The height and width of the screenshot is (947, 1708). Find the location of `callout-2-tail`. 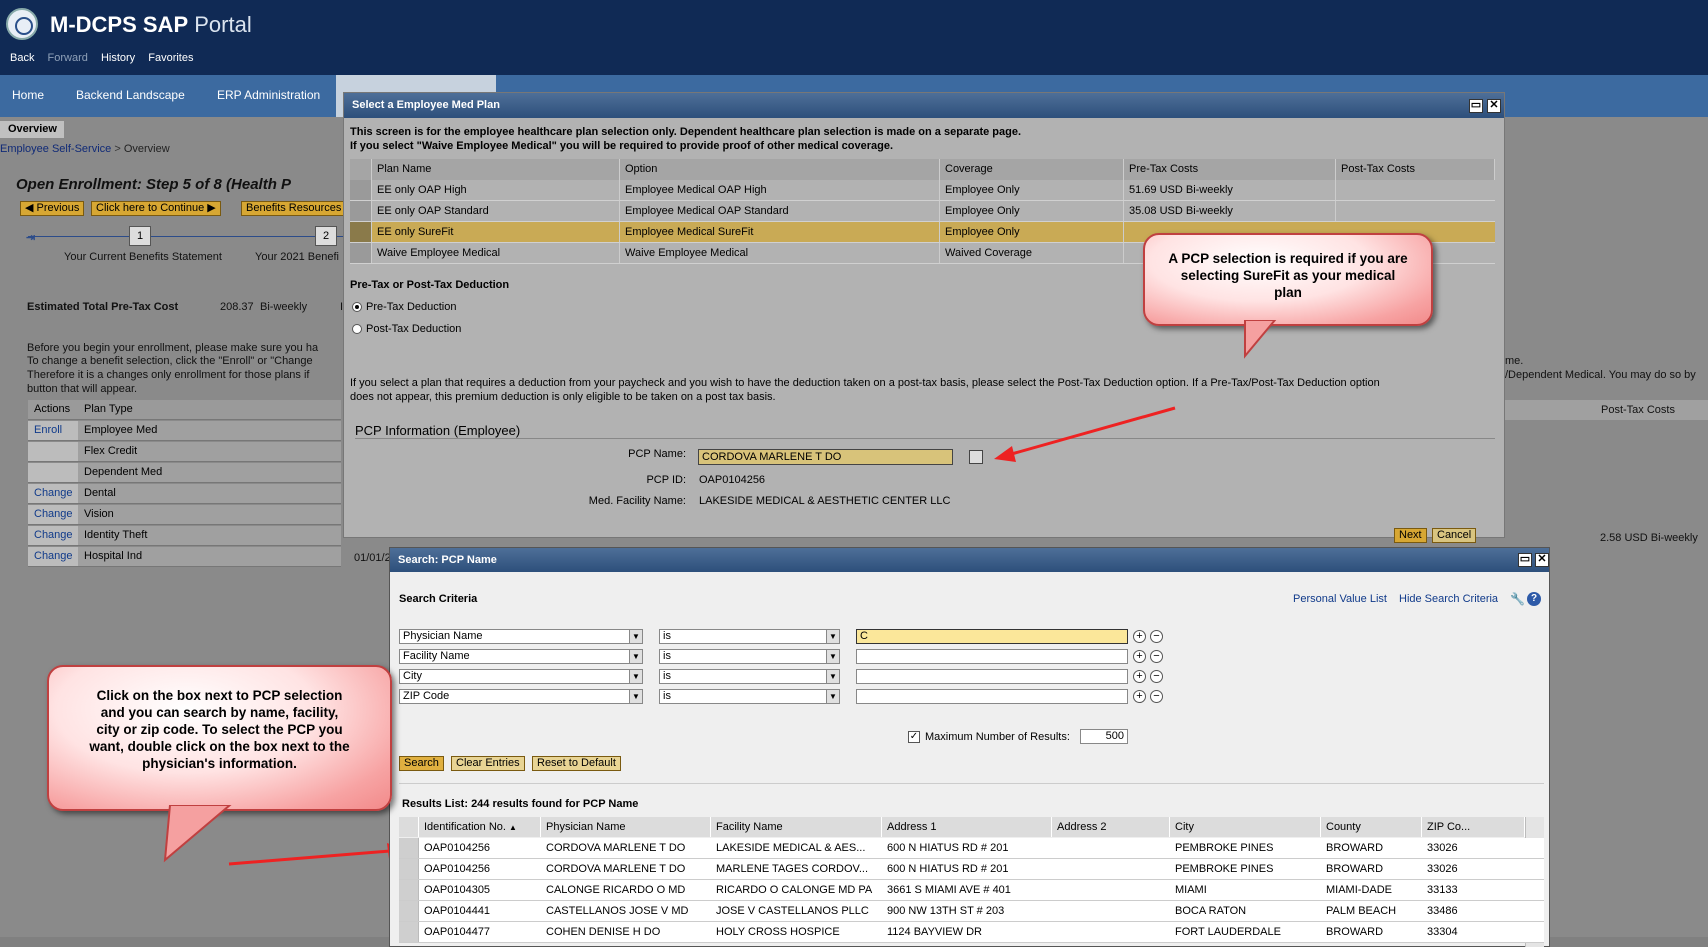

callout-2-tail is located at coordinates (197, 834).